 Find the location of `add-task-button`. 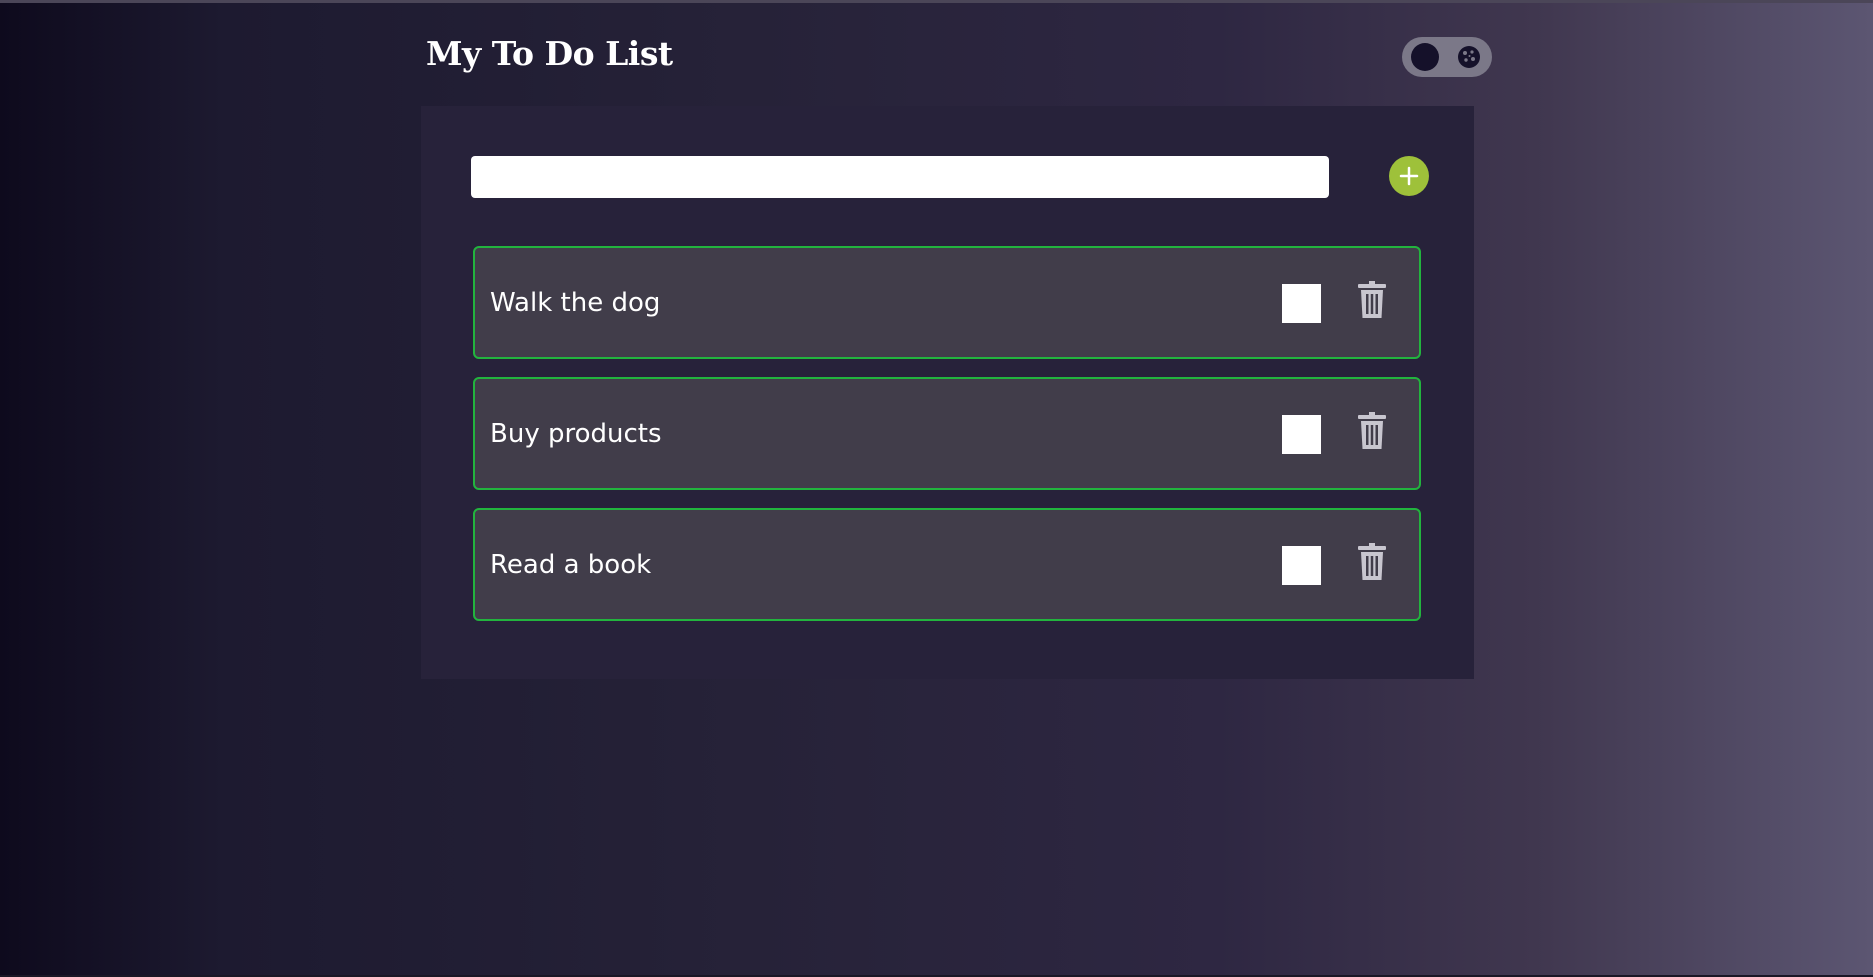

add-task-button is located at coordinates (1409, 176).